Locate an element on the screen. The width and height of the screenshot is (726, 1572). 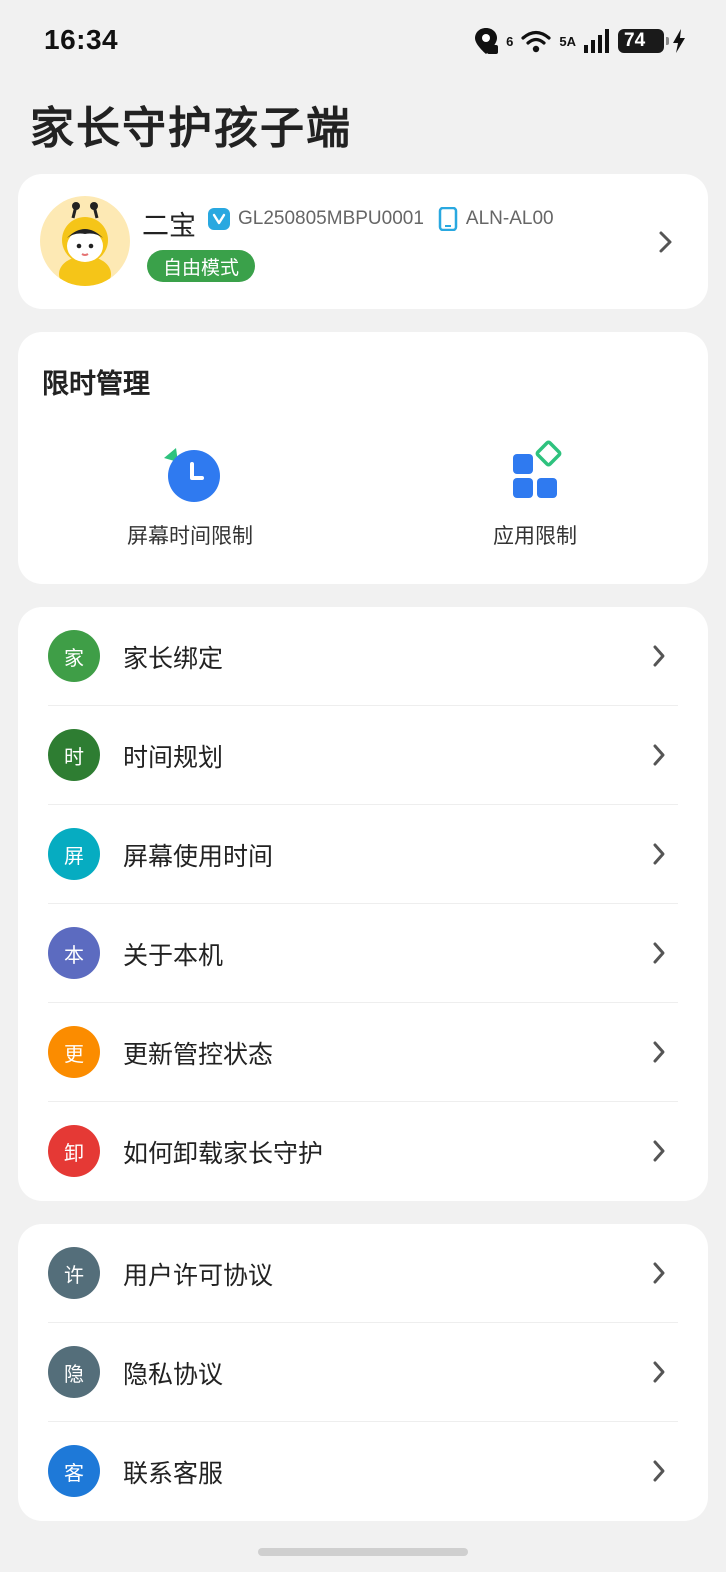
menu-item-label: 联系客服 is located at coordinates (173, 1473).